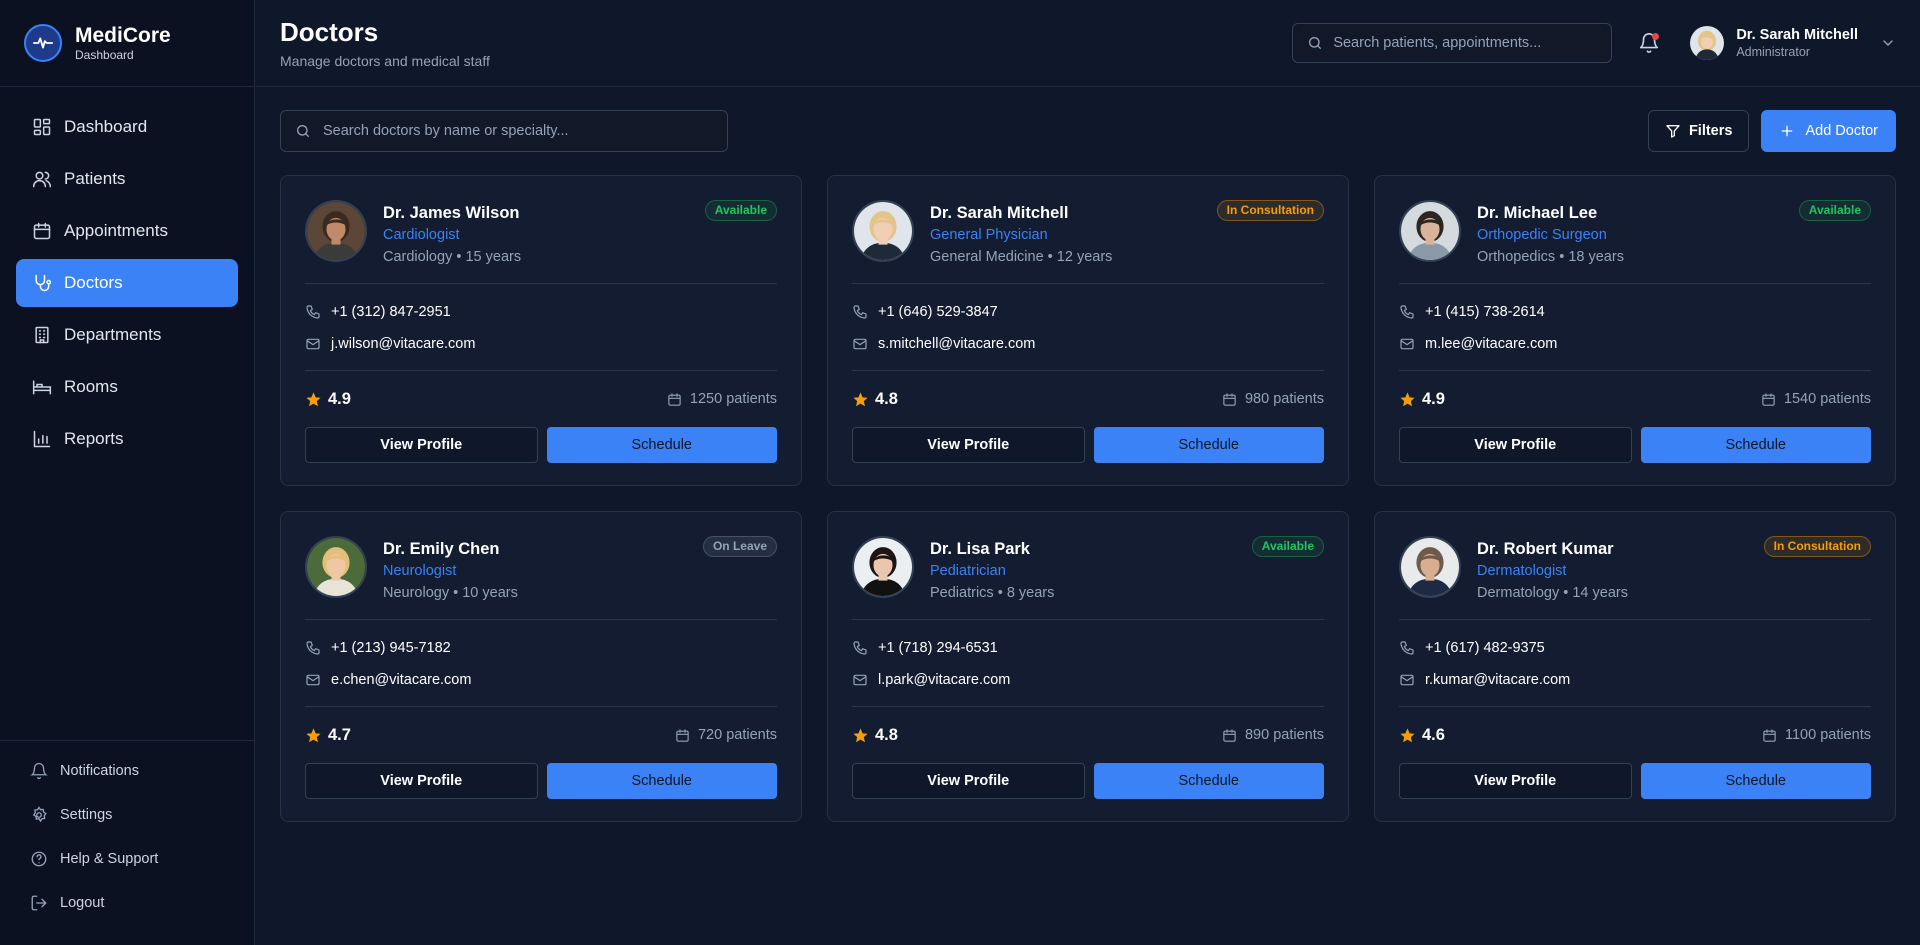 This screenshot has width=1920, height=945. I want to click on sidebar-item-label: Notifications, so click(99, 771).